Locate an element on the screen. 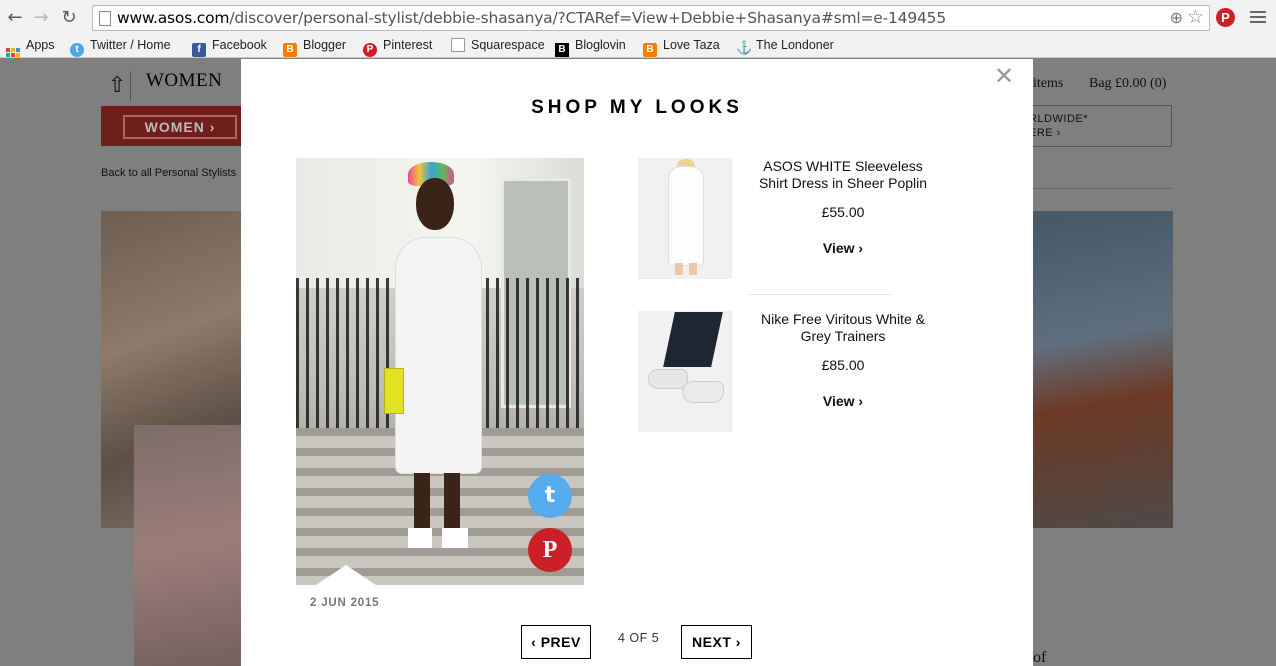 The width and height of the screenshot is (1276, 666). worldwide-line-1: RLDWIDE* is located at coordinates (1059, 119).